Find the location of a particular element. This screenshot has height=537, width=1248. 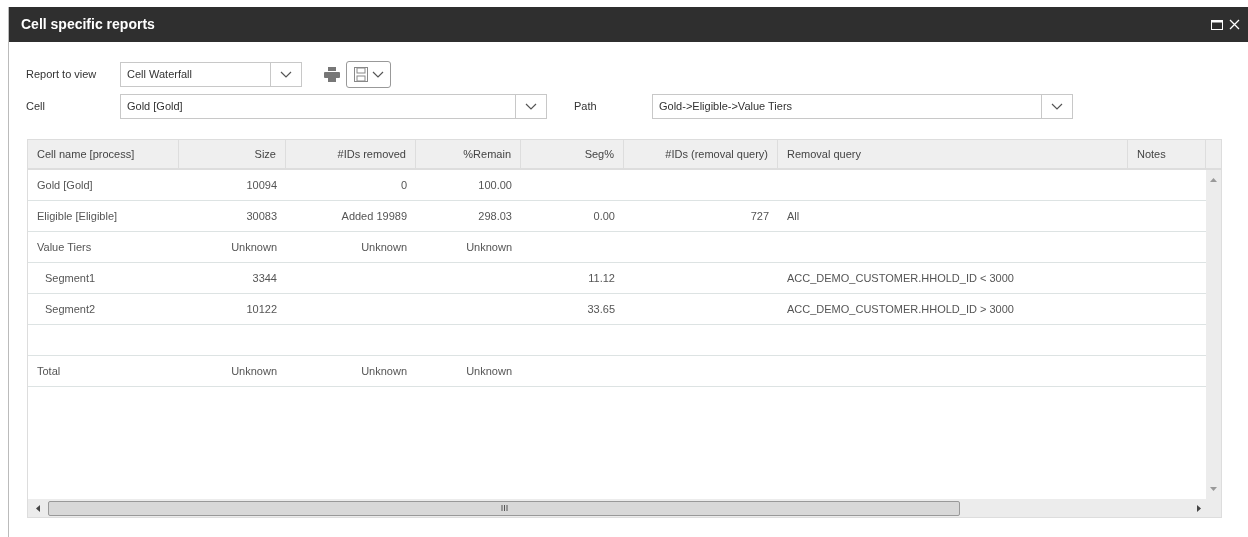

close-icon is located at coordinates (1234, 24).